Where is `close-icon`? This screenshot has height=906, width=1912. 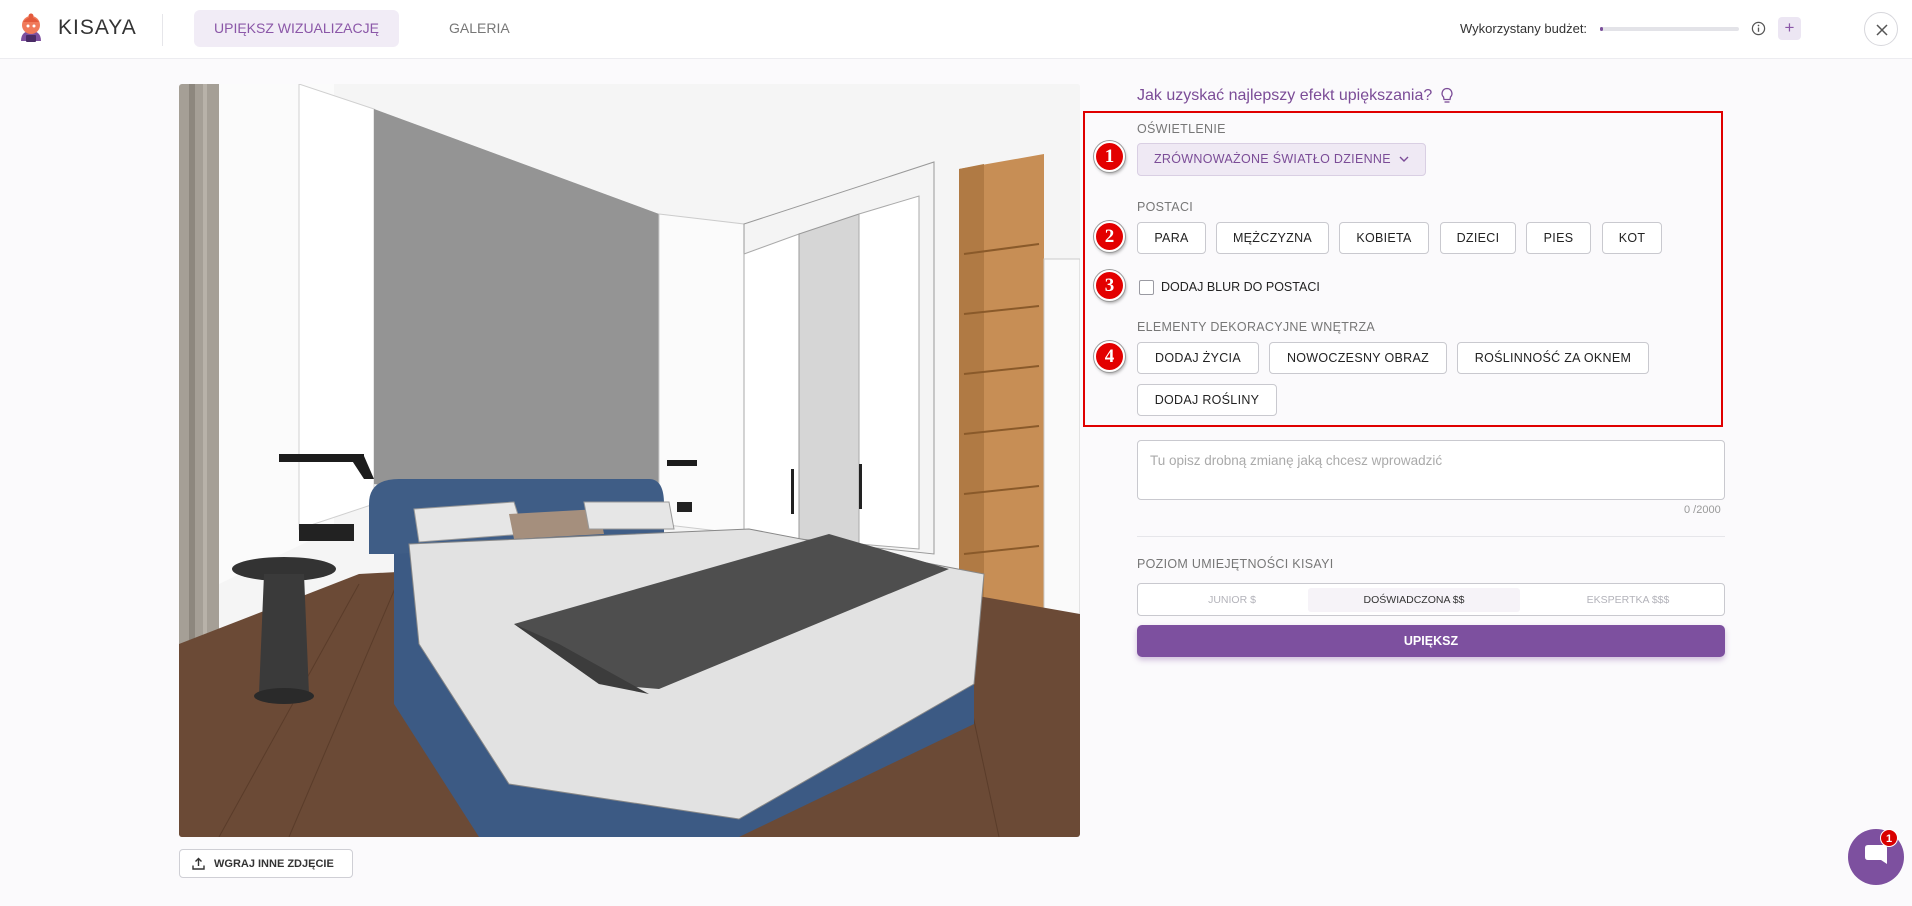
close-icon is located at coordinates (1882, 30).